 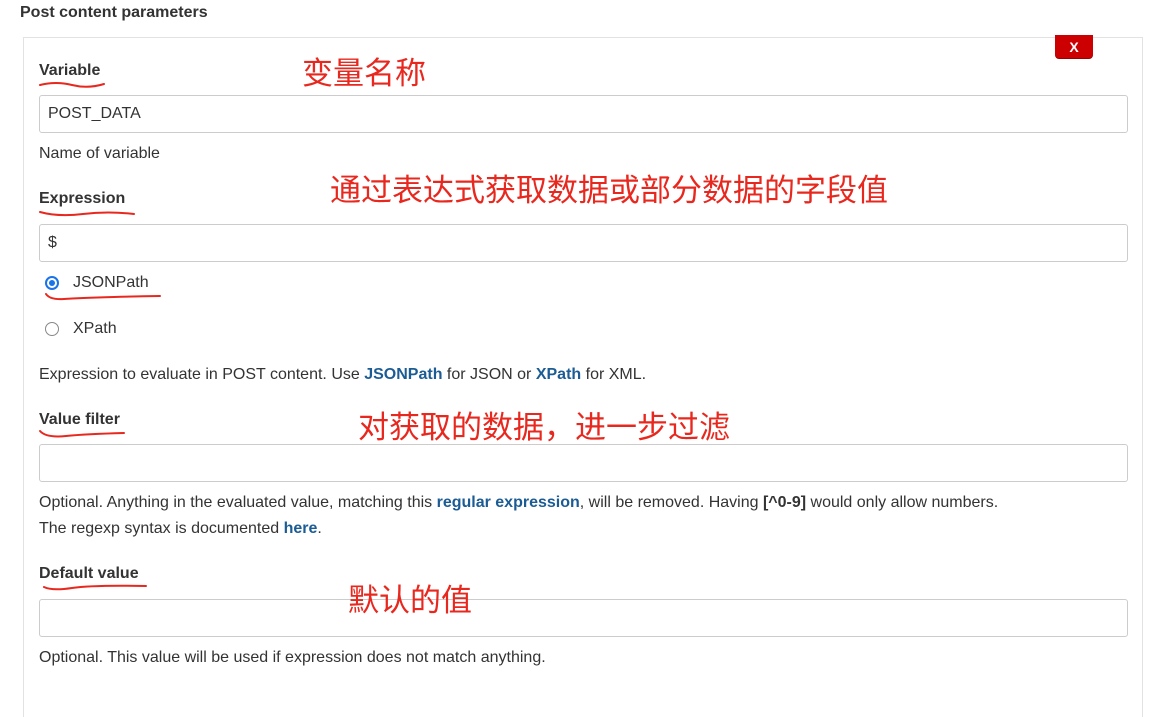 I want to click on jsonpath-link: JSONPath, so click(x=403, y=374).